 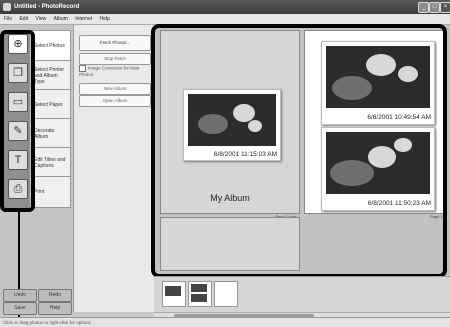 I want to click on step-print: Print, so click(x=51, y=192).